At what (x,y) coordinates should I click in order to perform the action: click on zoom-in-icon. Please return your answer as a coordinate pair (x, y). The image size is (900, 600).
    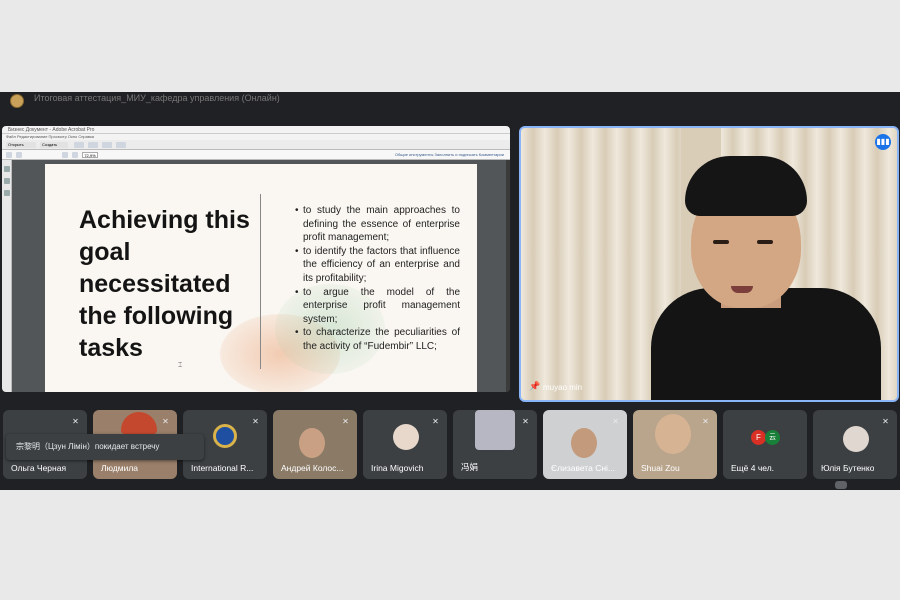
    Looking at the image, I should click on (75, 155).